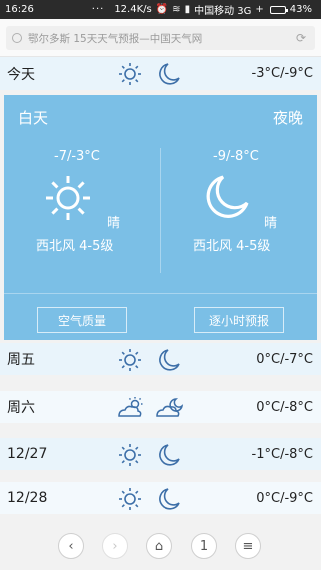  Describe the element at coordinates (75, 246) in the screenshot. I see `day-wind: 西北风 4-5级` at that location.